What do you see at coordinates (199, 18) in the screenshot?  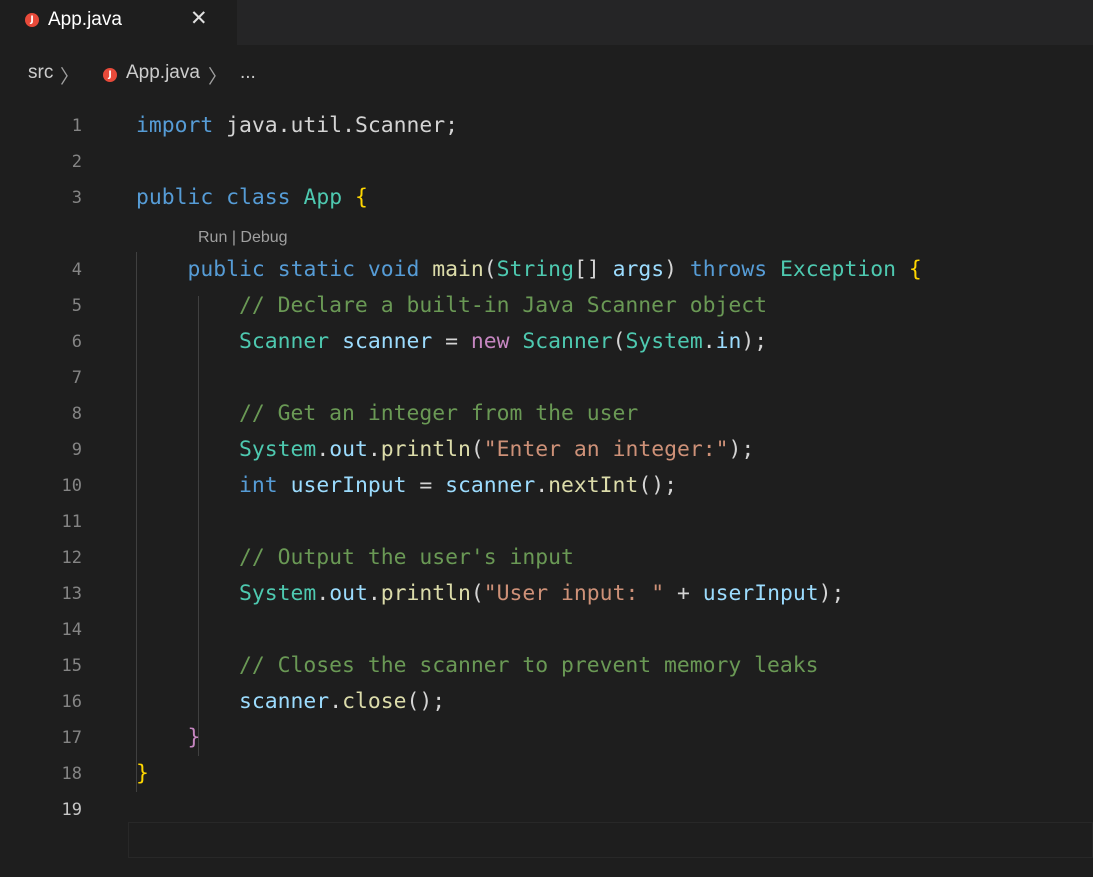 I see `close-icon: ✕` at bounding box center [199, 18].